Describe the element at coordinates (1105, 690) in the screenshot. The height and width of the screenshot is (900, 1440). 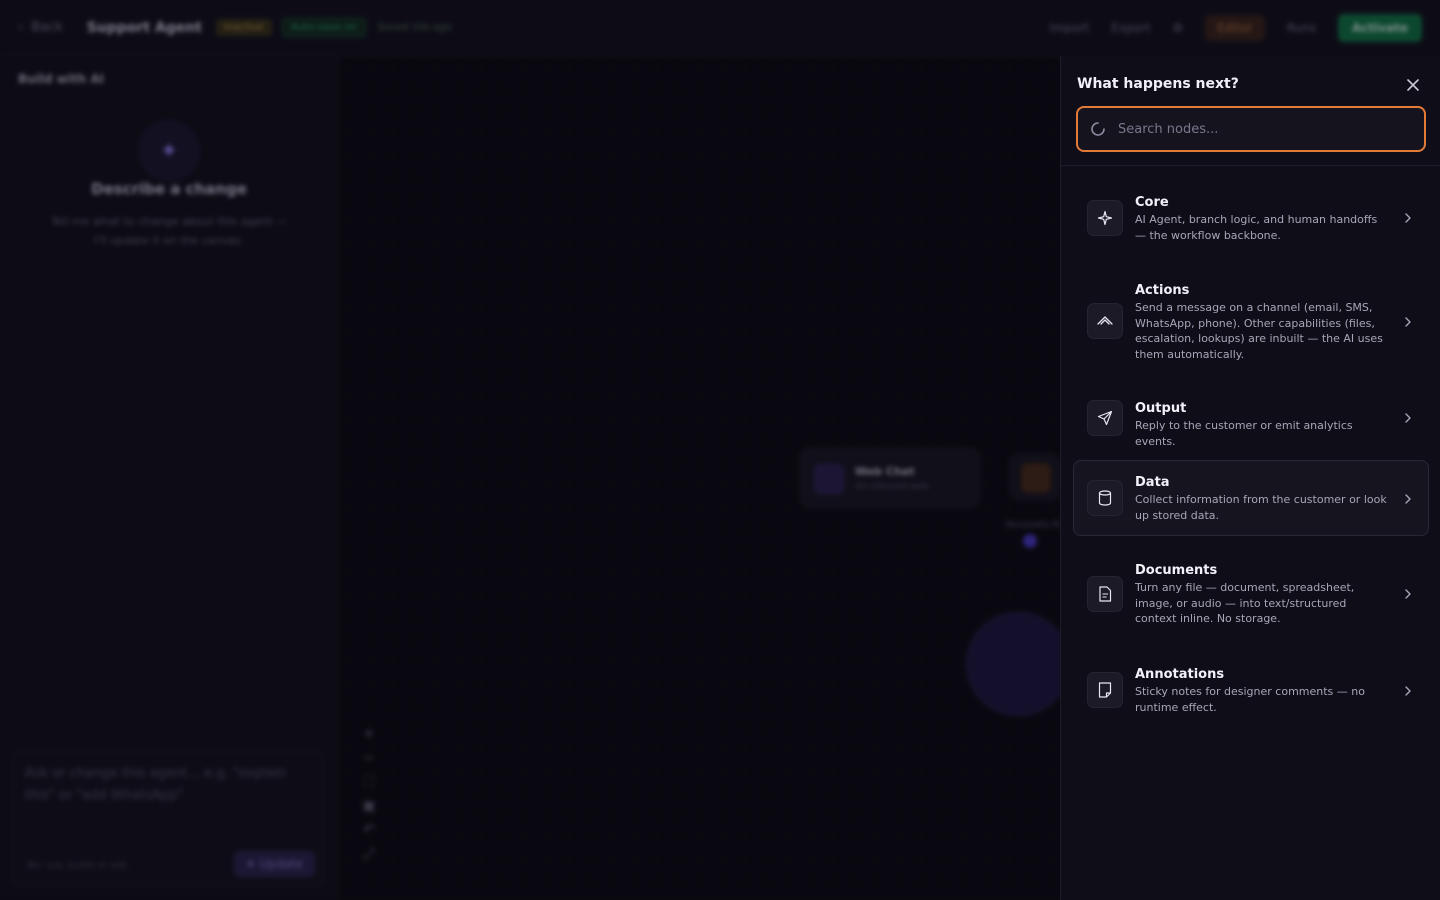
I see `note-icon` at that location.